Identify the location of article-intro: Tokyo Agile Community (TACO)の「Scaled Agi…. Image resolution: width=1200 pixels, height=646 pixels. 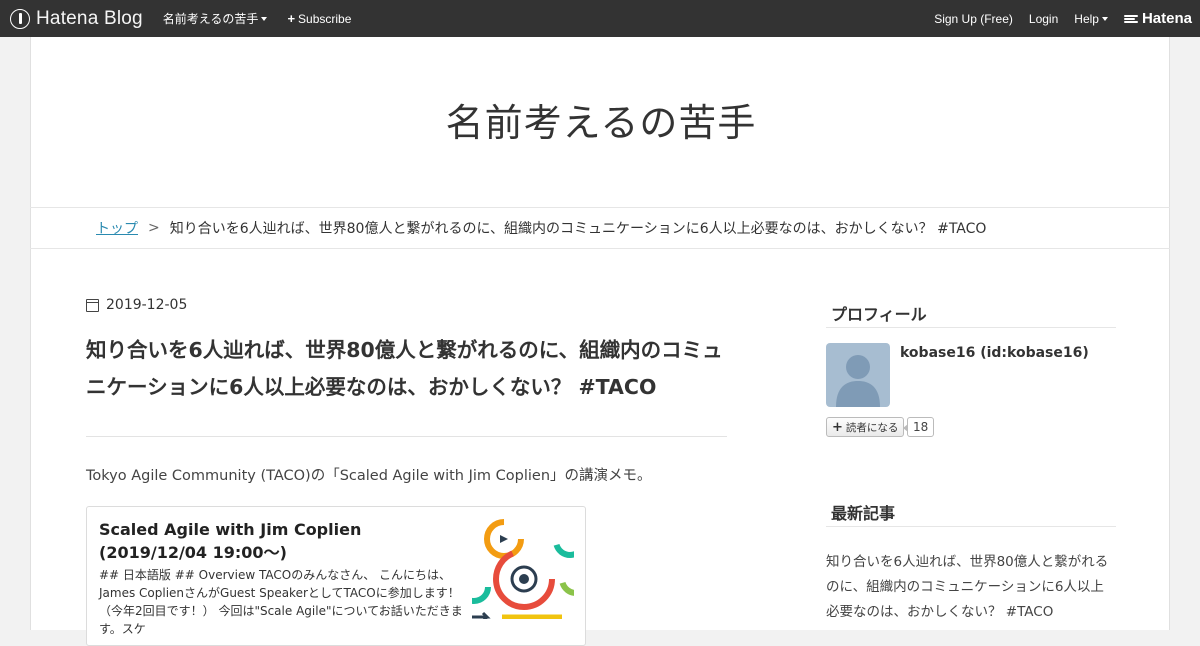
(369, 476).